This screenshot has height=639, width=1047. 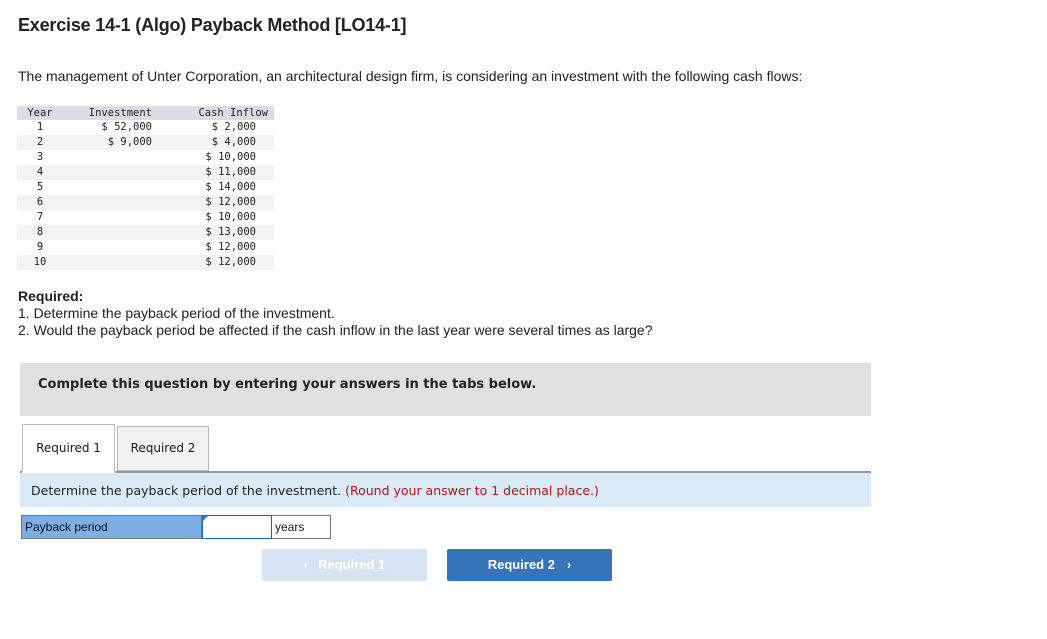 I want to click on table-row: 9 $ 12,000, so click(x=145, y=247).